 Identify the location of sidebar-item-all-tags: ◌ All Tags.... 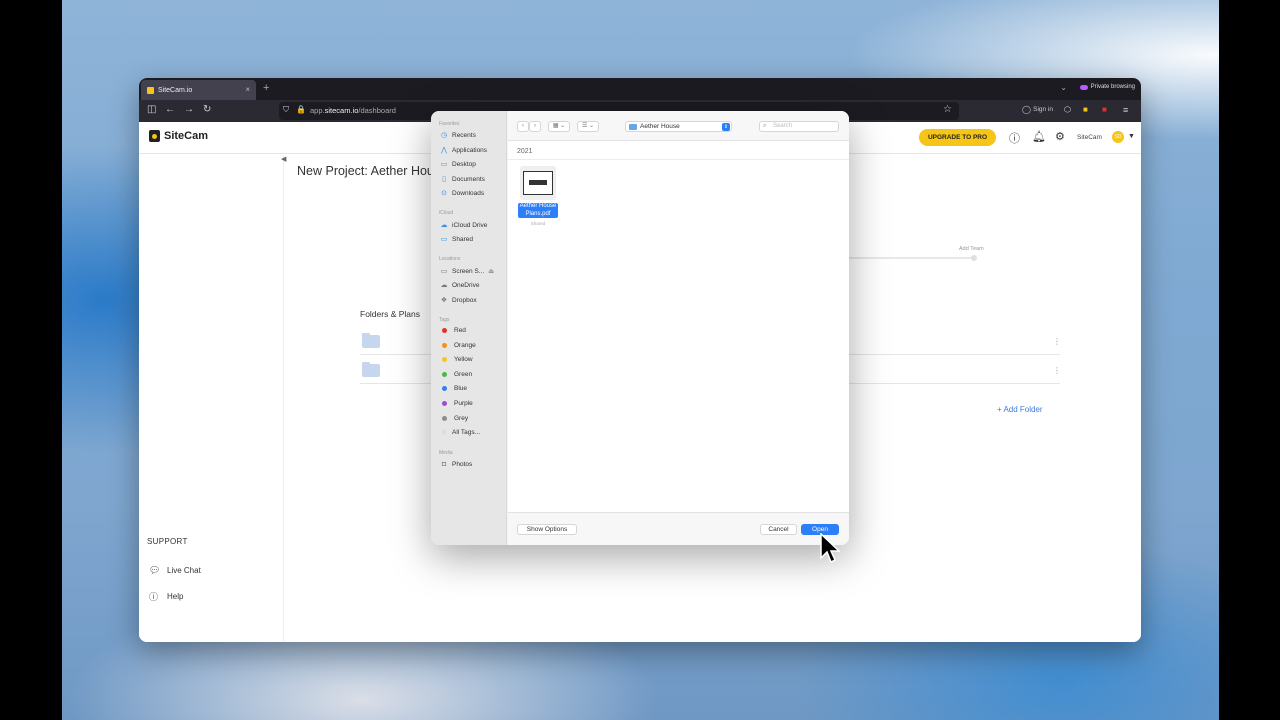
(460, 432).